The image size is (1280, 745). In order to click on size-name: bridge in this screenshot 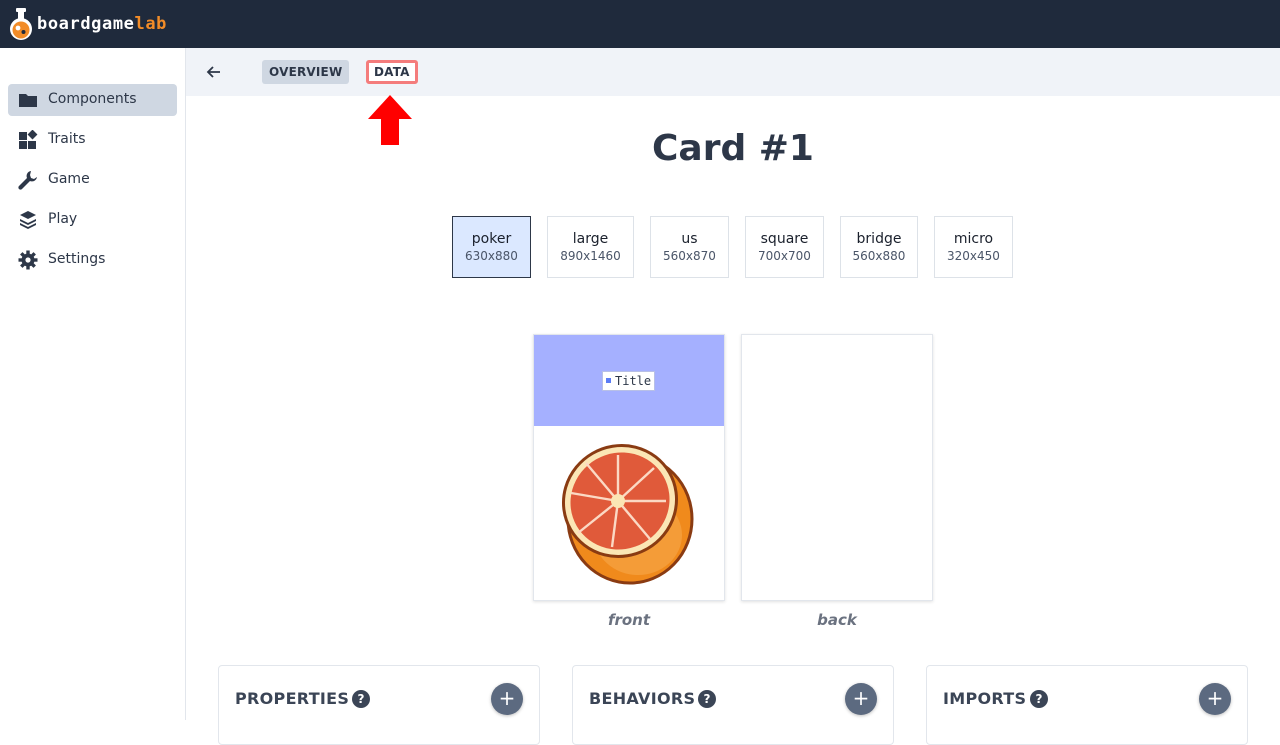, I will do `click(879, 239)`.